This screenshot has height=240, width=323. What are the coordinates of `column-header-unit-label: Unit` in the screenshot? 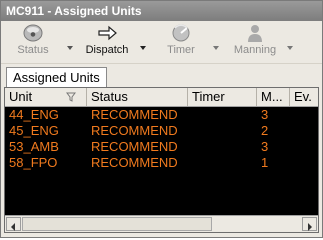 It's located at (21, 96).